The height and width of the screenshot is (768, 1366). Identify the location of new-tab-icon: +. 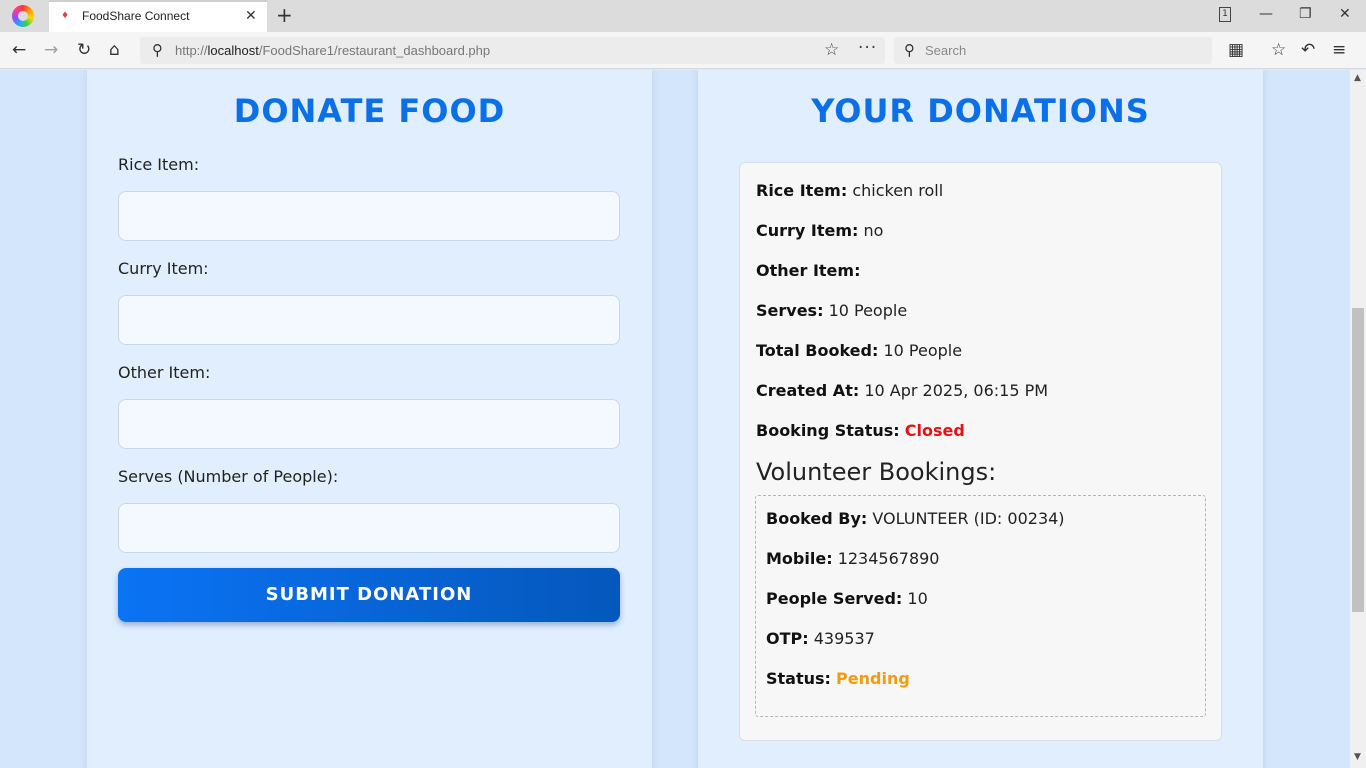
(284, 15).